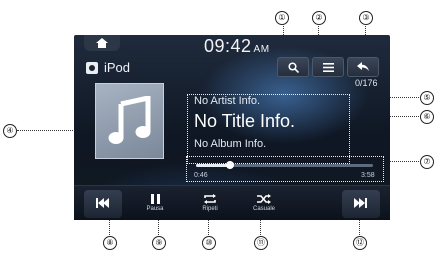  What do you see at coordinates (282, 18) in the screenshot?
I see `callout-1: ①` at bounding box center [282, 18].